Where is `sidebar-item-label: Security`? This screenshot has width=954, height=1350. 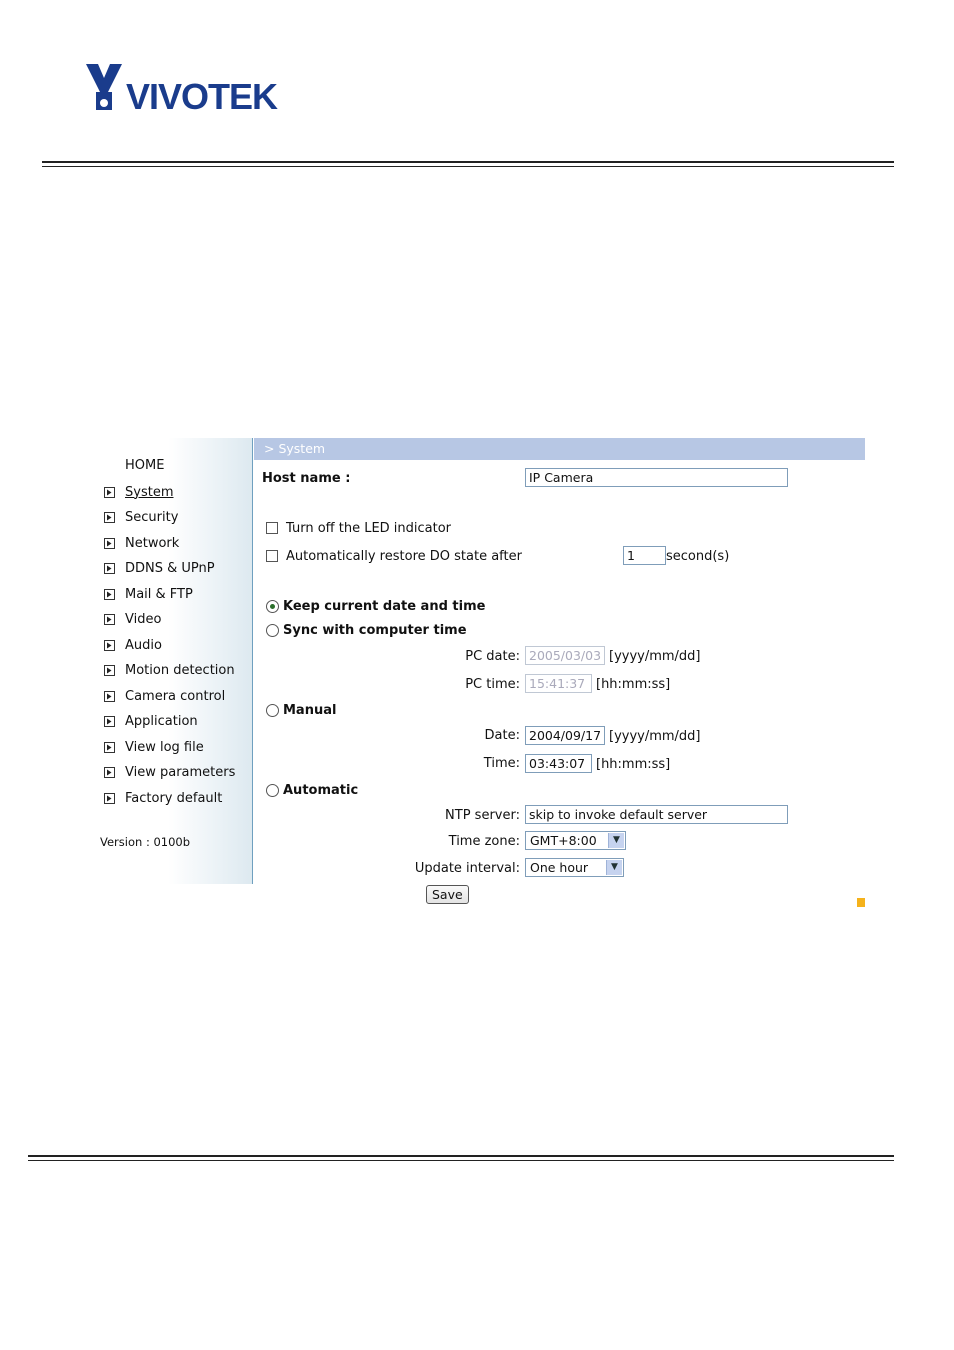 sidebar-item-label: Security is located at coordinates (152, 517).